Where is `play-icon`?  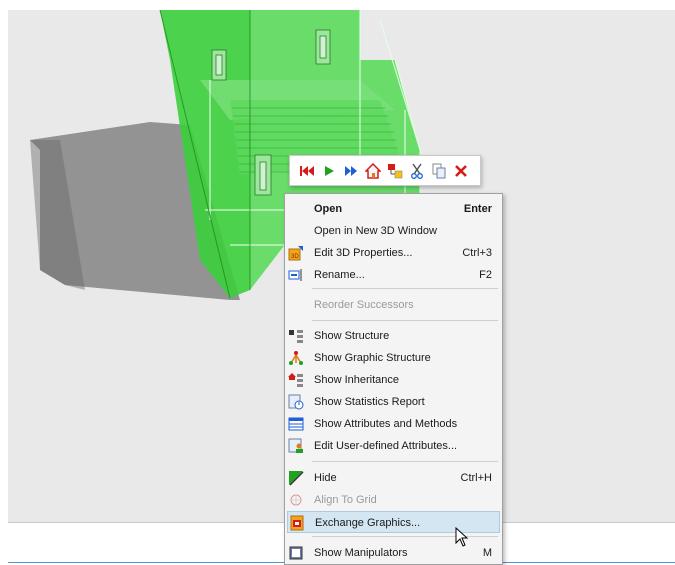
play-icon is located at coordinates (329, 171).